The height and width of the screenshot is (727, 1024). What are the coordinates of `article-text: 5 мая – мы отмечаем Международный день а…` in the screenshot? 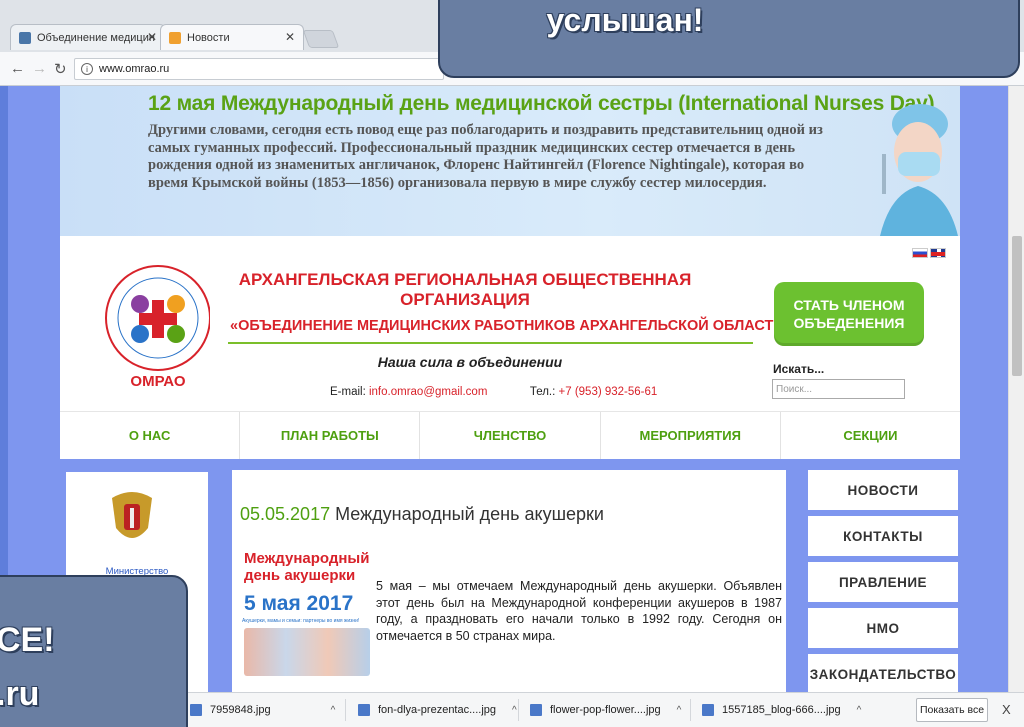 It's located at (579, 611).